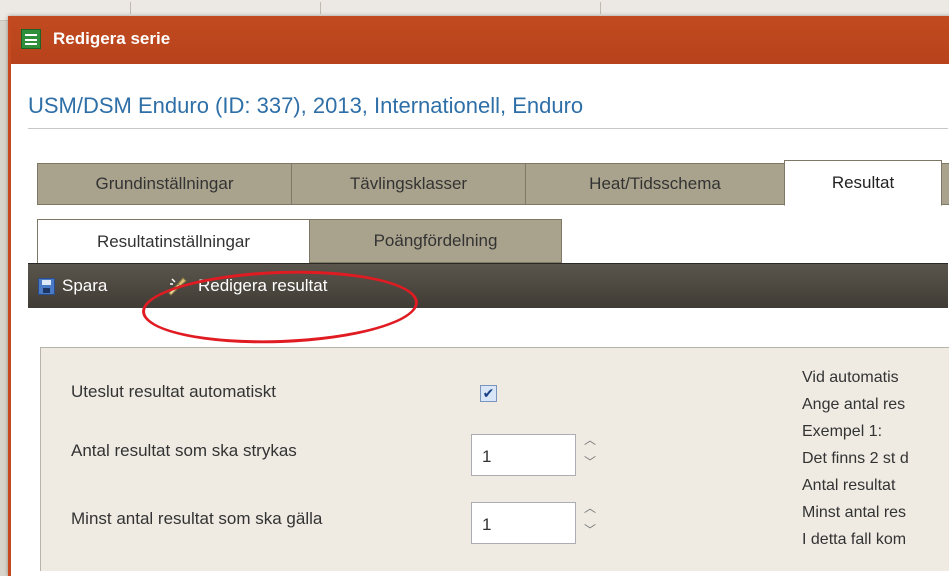 The height and width of the screenshot is (576, 949). What do you see at coordinates (854, 512) in the screenshot?
I see `help-text-line: Minst antal res` at bounding box center [854, 512].